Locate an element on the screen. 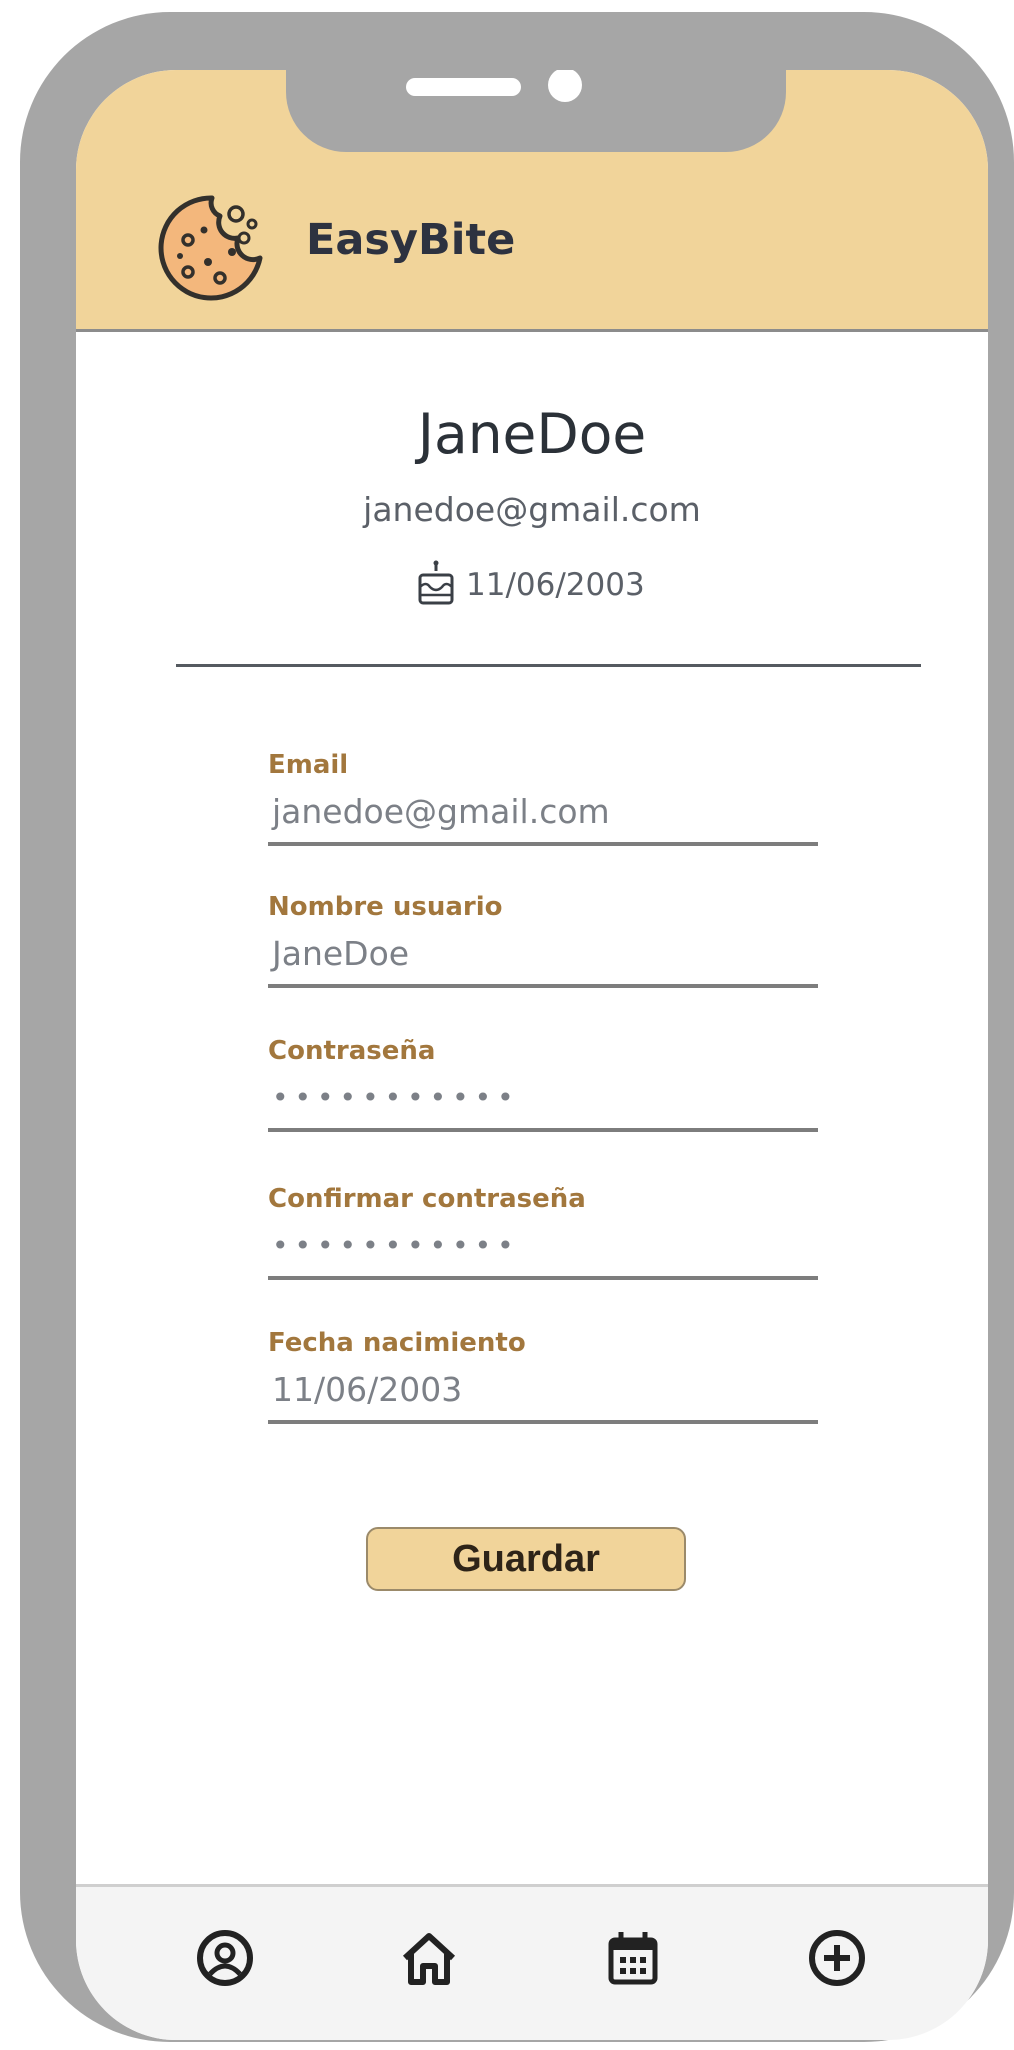 The image size is (1014, 2050). birthday-cake-icon is located at coordinates (436, 585).